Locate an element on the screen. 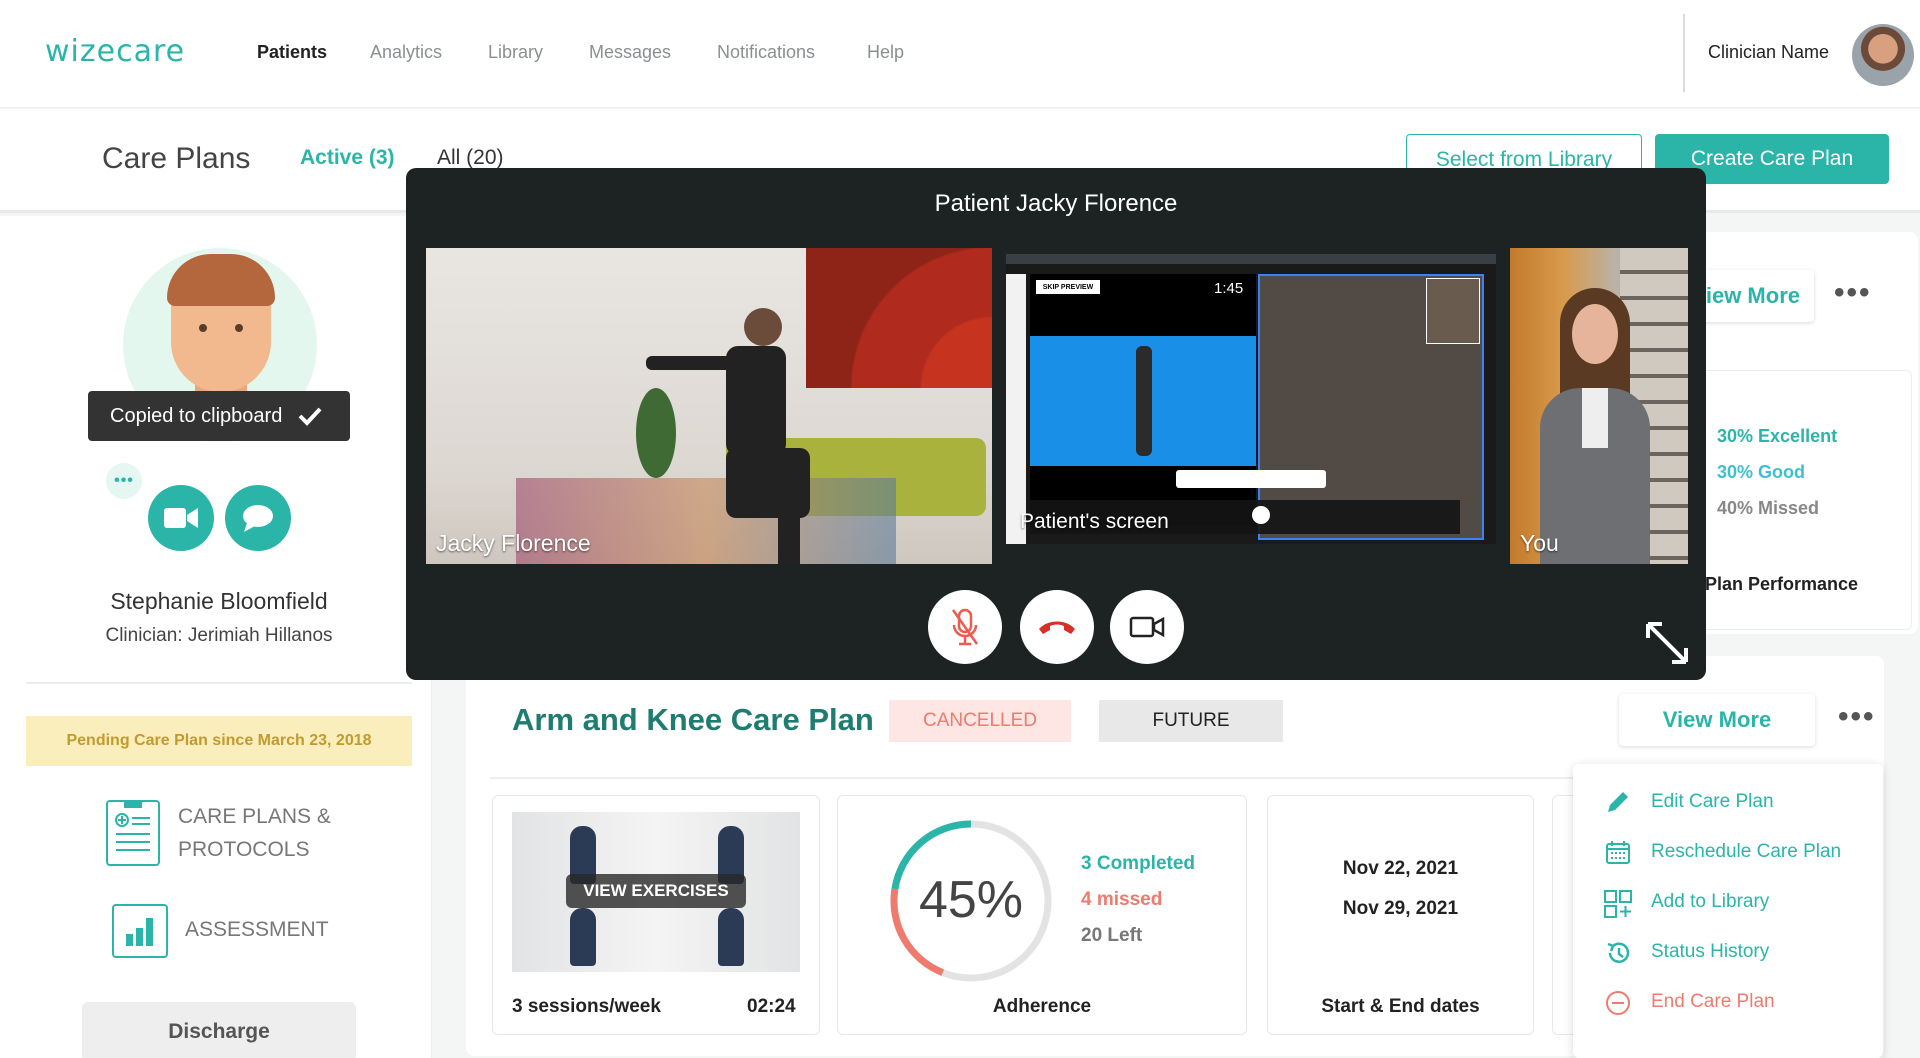 Image resolution: width=1920 pixels, height=1058 pixels. patient-screen-tile: SKIP PREVIEW 1:45 Patient's screen is located at coordinates (1251, 399).